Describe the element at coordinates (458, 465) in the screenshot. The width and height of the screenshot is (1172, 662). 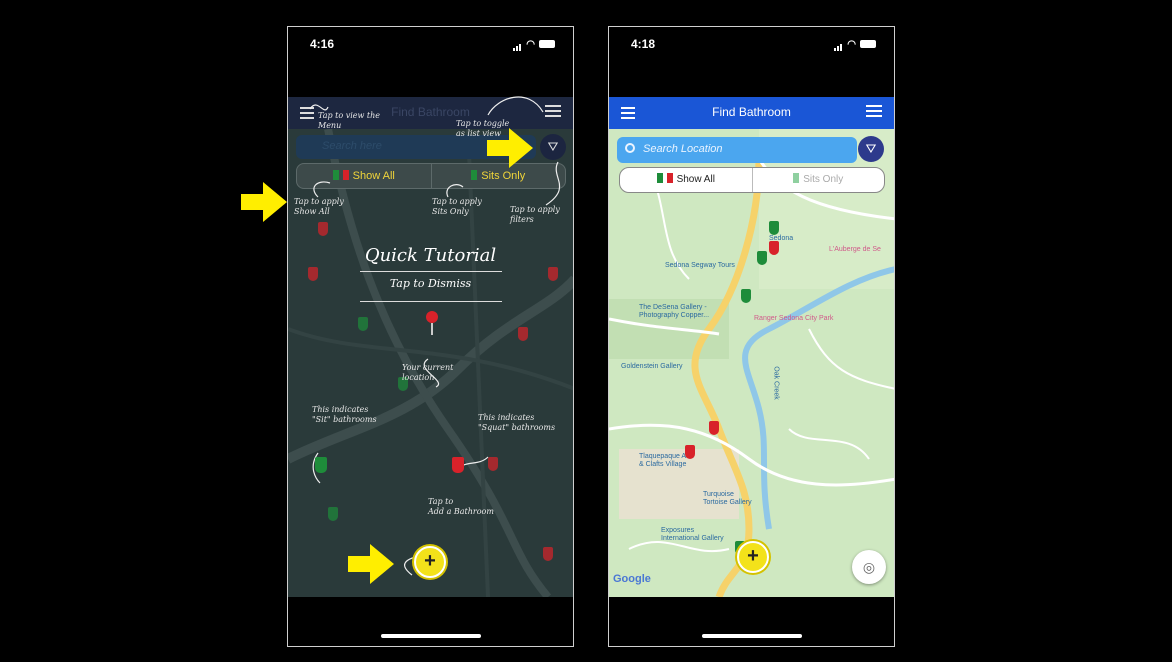
I see `squat-pin-example-icon` at that location.